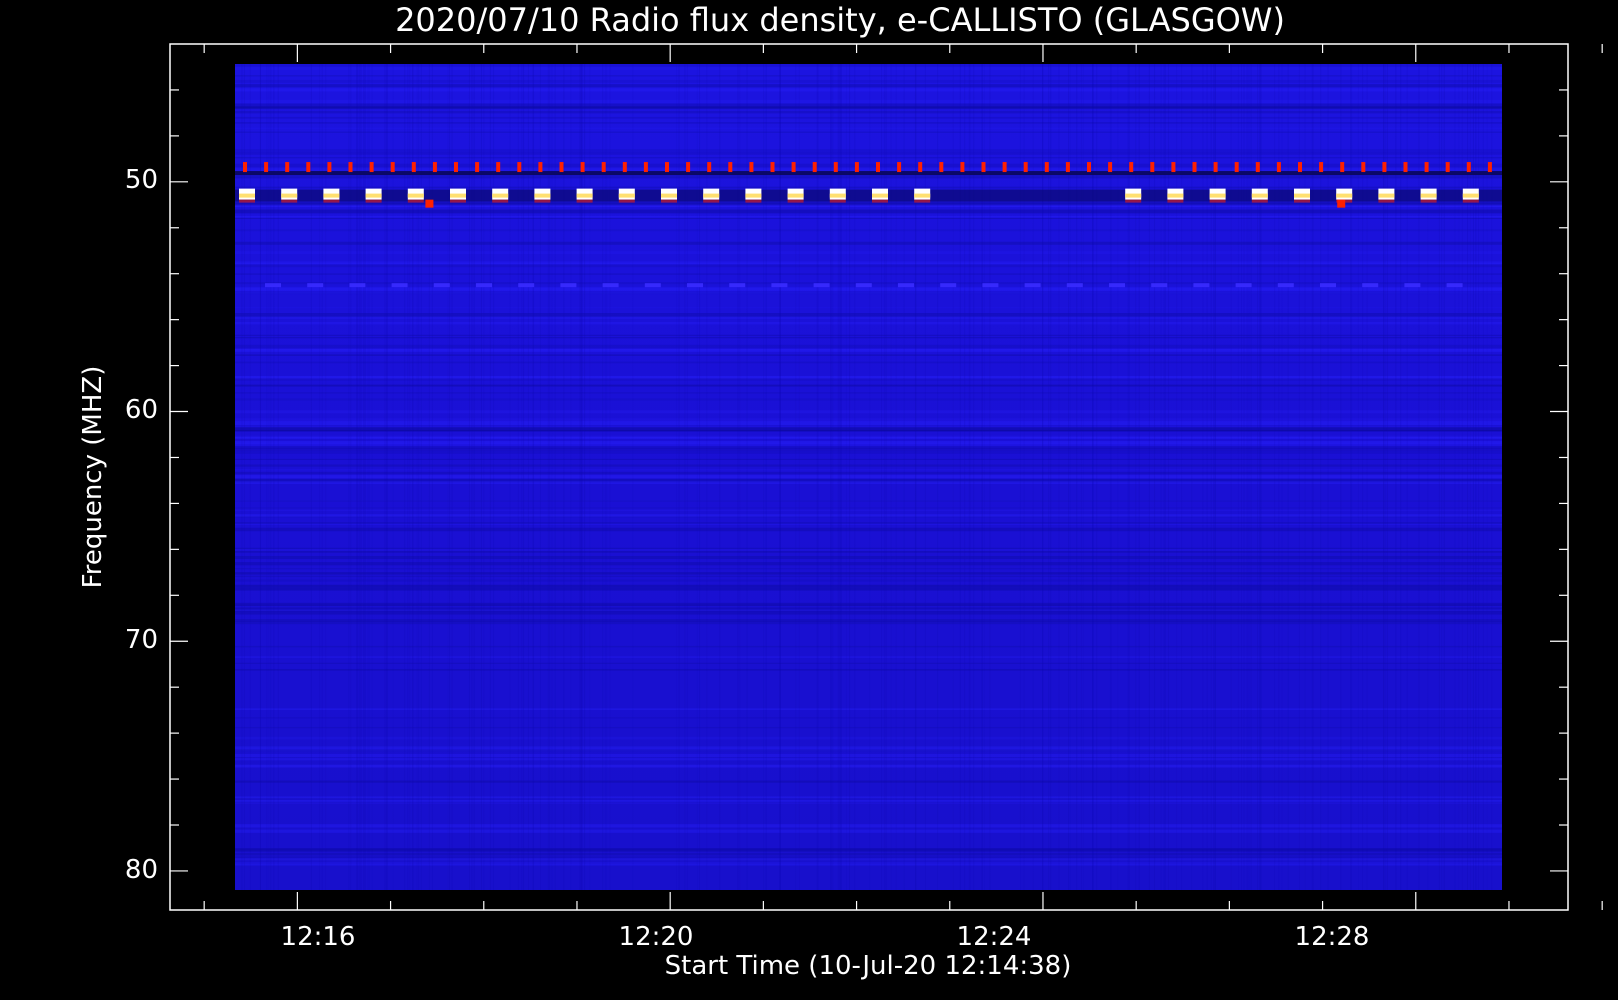  I want to click on y-tick-label: 60, so click(141, 410).